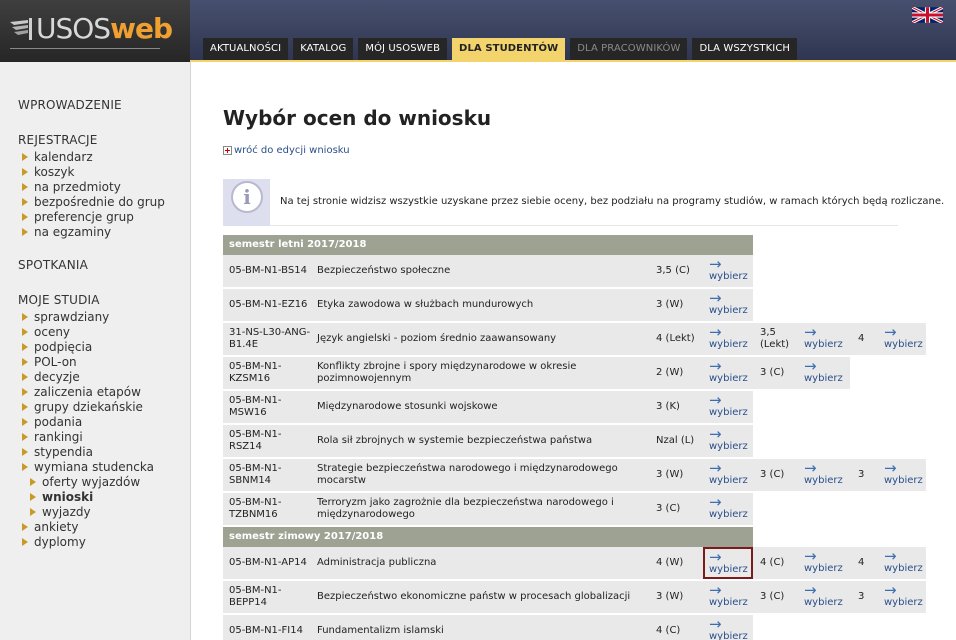  I want to click on sidebar-item: grupy dziekańskie, so click(87, 407).